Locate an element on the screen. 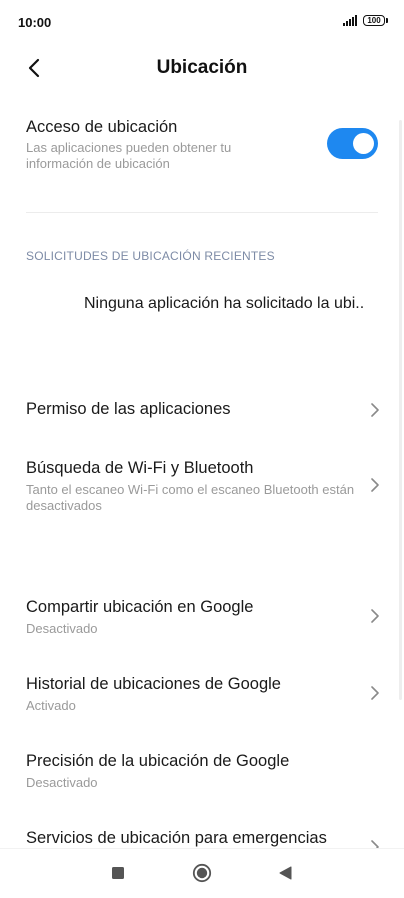 This screenshot has height=898, width=404. emergency-location-services-row: Servicios de ubicación para emergencias is located at coordinates (202, 832).